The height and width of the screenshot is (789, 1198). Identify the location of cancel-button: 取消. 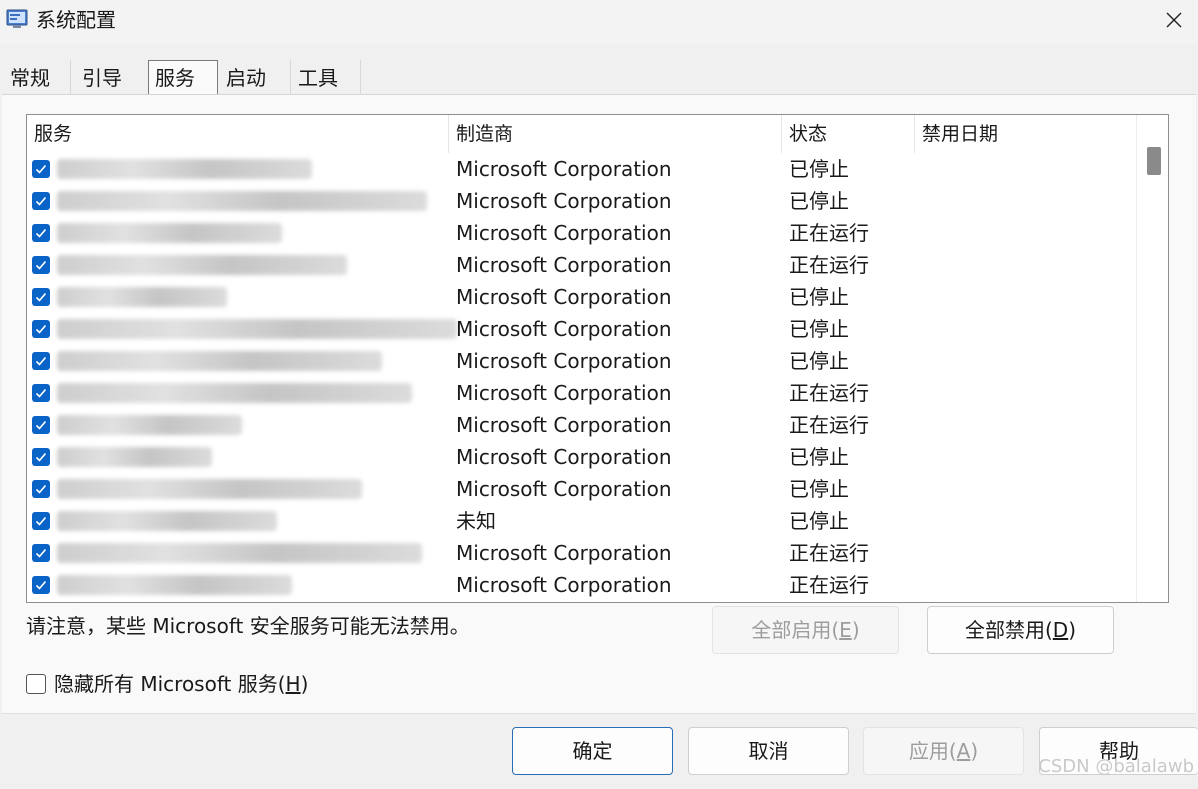
(768, 751).